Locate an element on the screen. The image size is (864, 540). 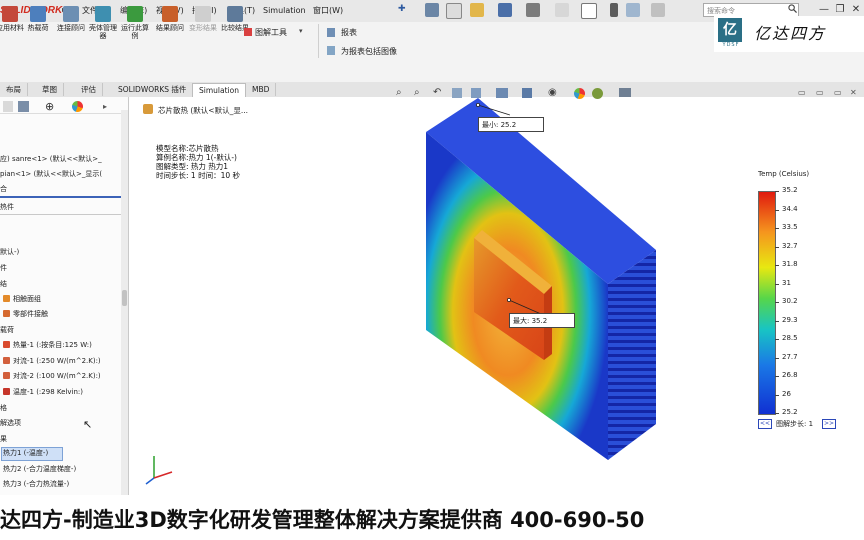
tree-label: 热件 is located at coordinates (7, 207).